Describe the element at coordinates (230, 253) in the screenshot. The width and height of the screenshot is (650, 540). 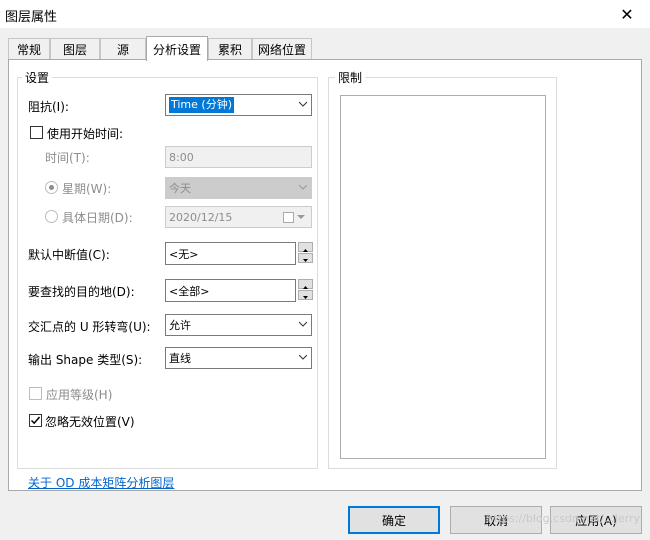
I see `default-cutoff-field: <无>` at that location.